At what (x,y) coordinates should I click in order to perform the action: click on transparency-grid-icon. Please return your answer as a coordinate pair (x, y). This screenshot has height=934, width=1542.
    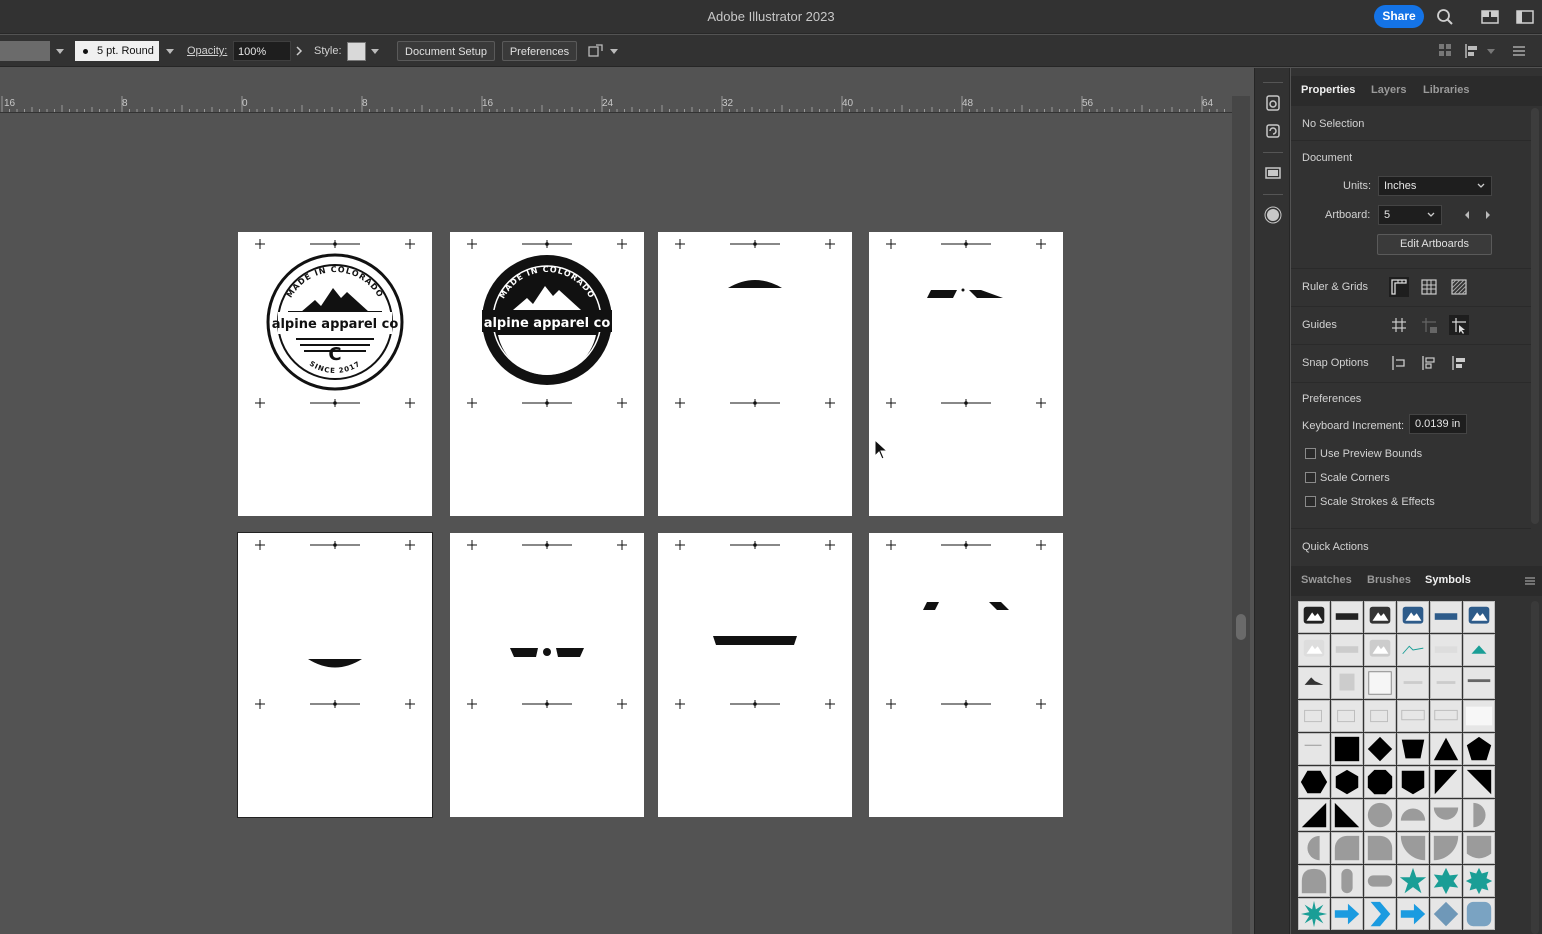
    Looking at the image, I should click on (1459, 287).